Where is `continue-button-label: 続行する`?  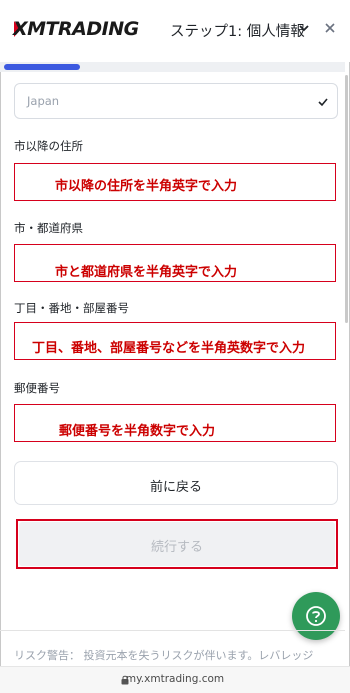 continue-button-label: 続行する is located at coordinates (176, 547).